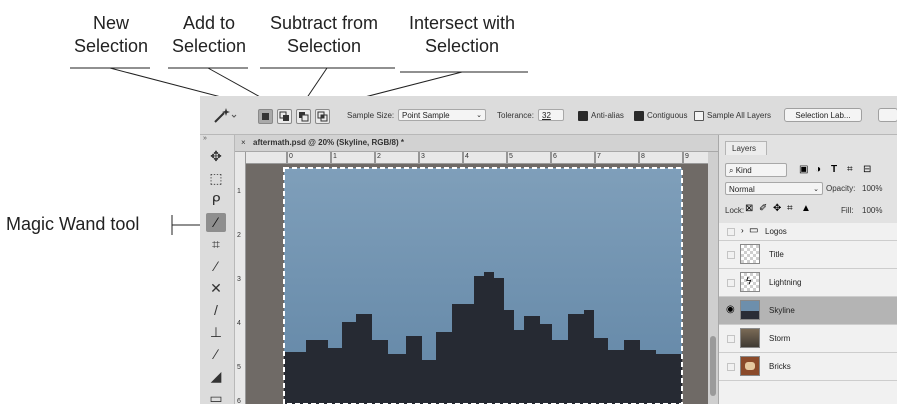 The image size is (897, 404). I want to click on anti-alias-label: Anti-alias, so click(607, 115).